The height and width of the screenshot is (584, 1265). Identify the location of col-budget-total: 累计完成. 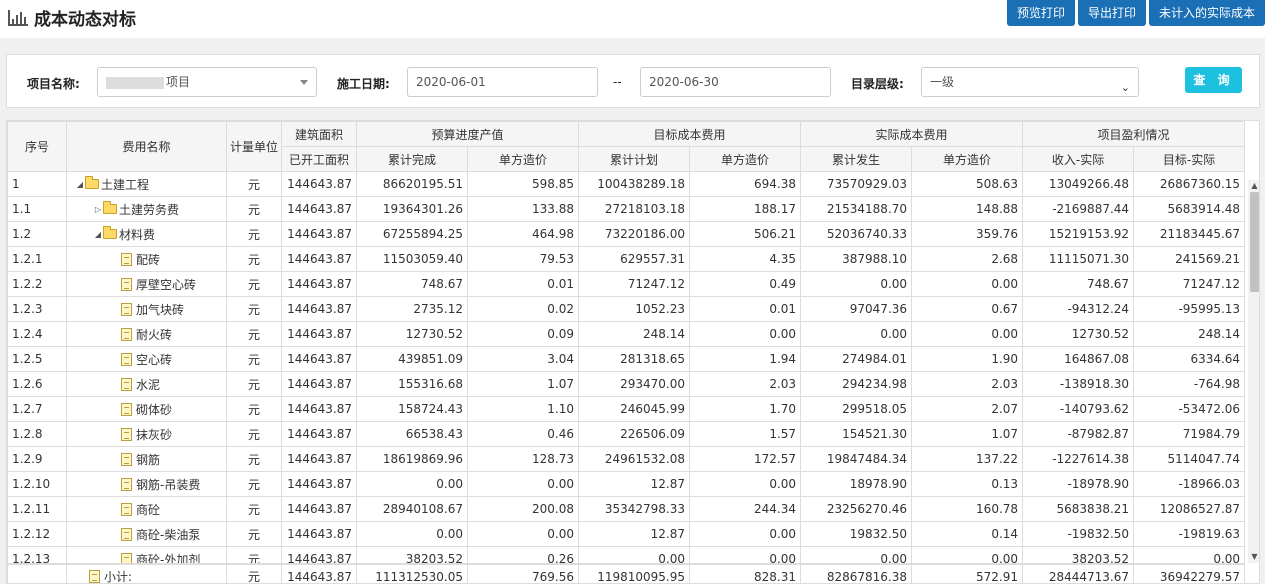
(412, 159).